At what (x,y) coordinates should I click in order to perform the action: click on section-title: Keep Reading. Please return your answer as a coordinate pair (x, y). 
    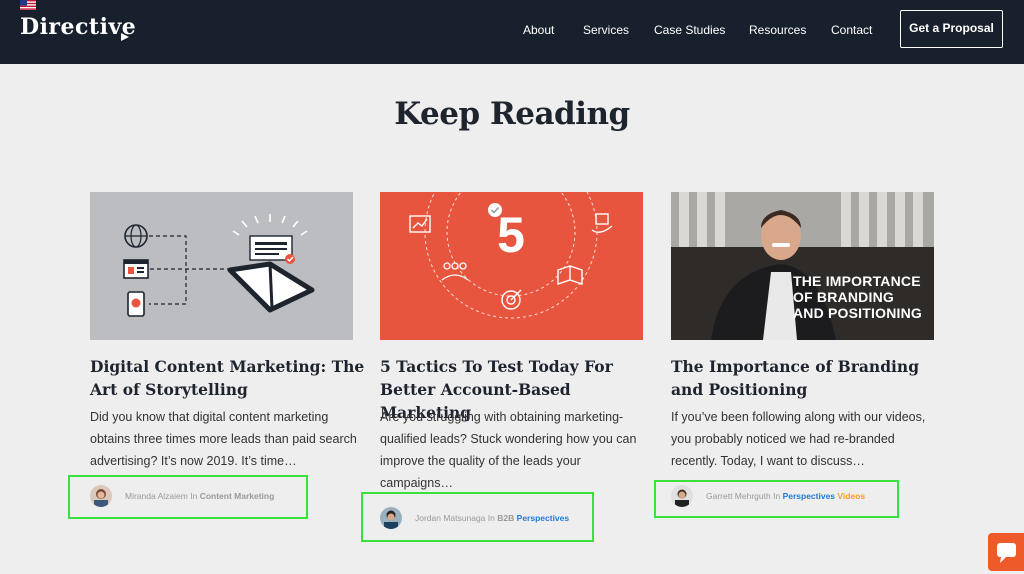
    Looking at the image, I should click on (512, 114).